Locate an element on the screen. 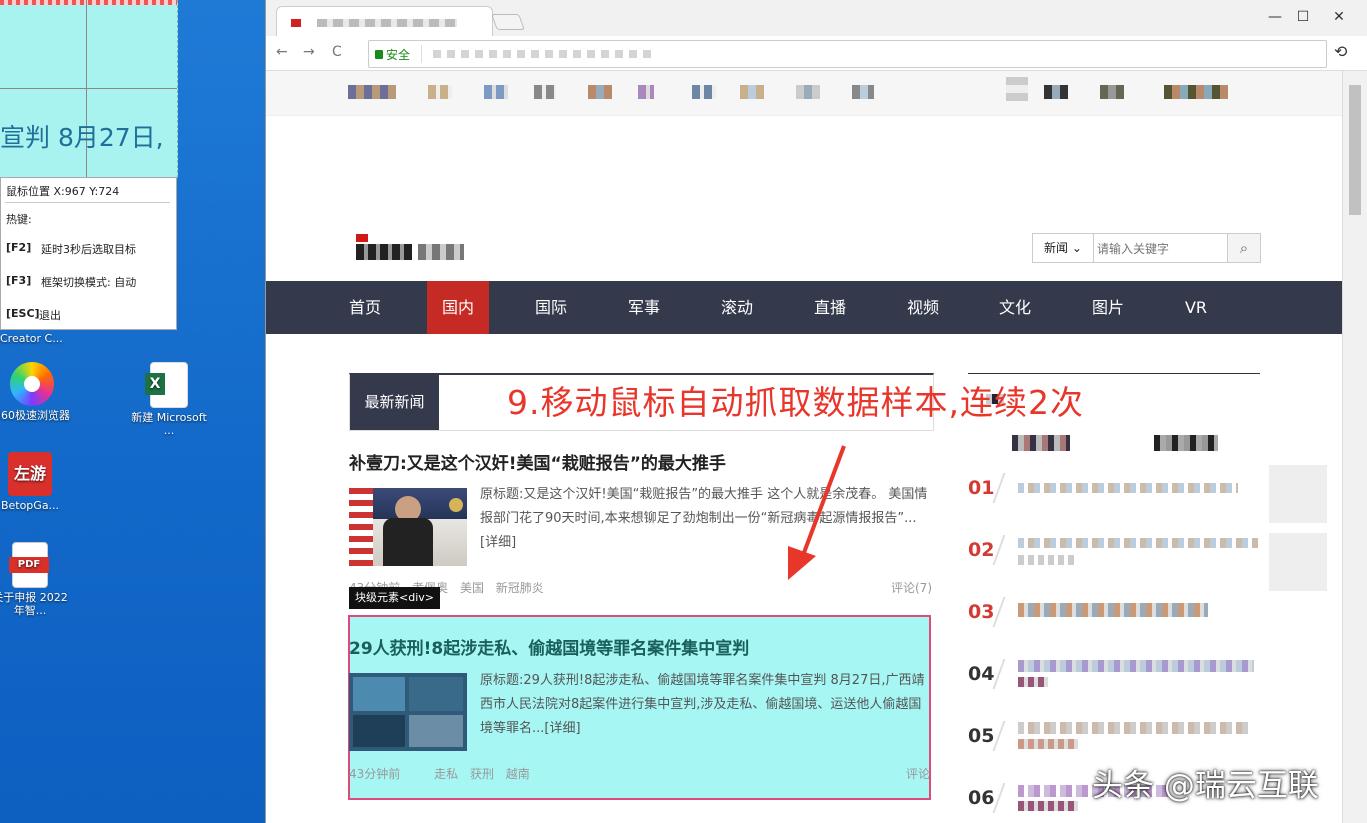 The height and width of the screenshot is (823, 1367). hotkey-f3: [F3] is located at coordinates (19, 280).